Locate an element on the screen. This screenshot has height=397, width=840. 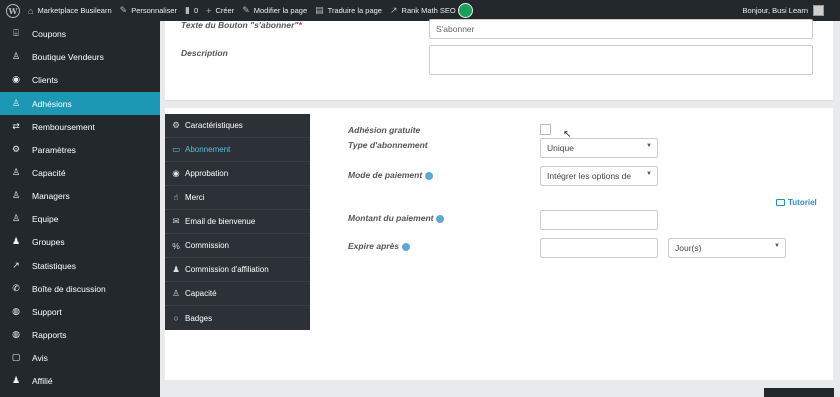
sidebar-item-remboursement: ⇄ Remboursement is located at coordinates (80, 126).